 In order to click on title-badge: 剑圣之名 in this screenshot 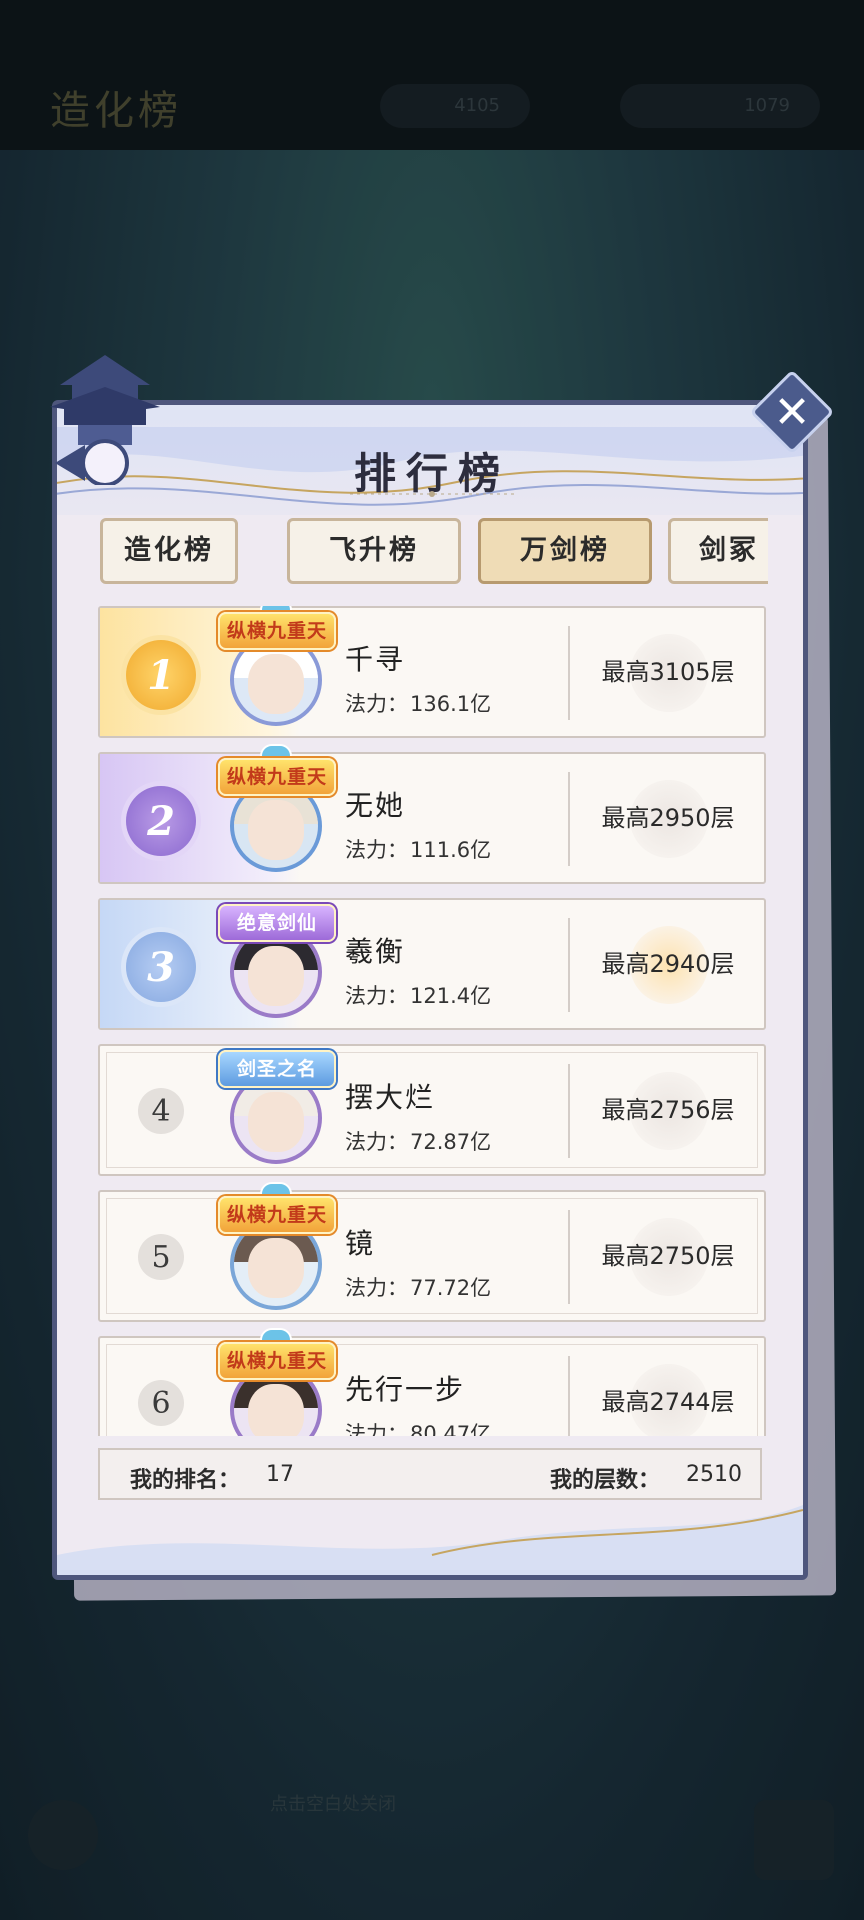, I will do `click(277, 1069)`.